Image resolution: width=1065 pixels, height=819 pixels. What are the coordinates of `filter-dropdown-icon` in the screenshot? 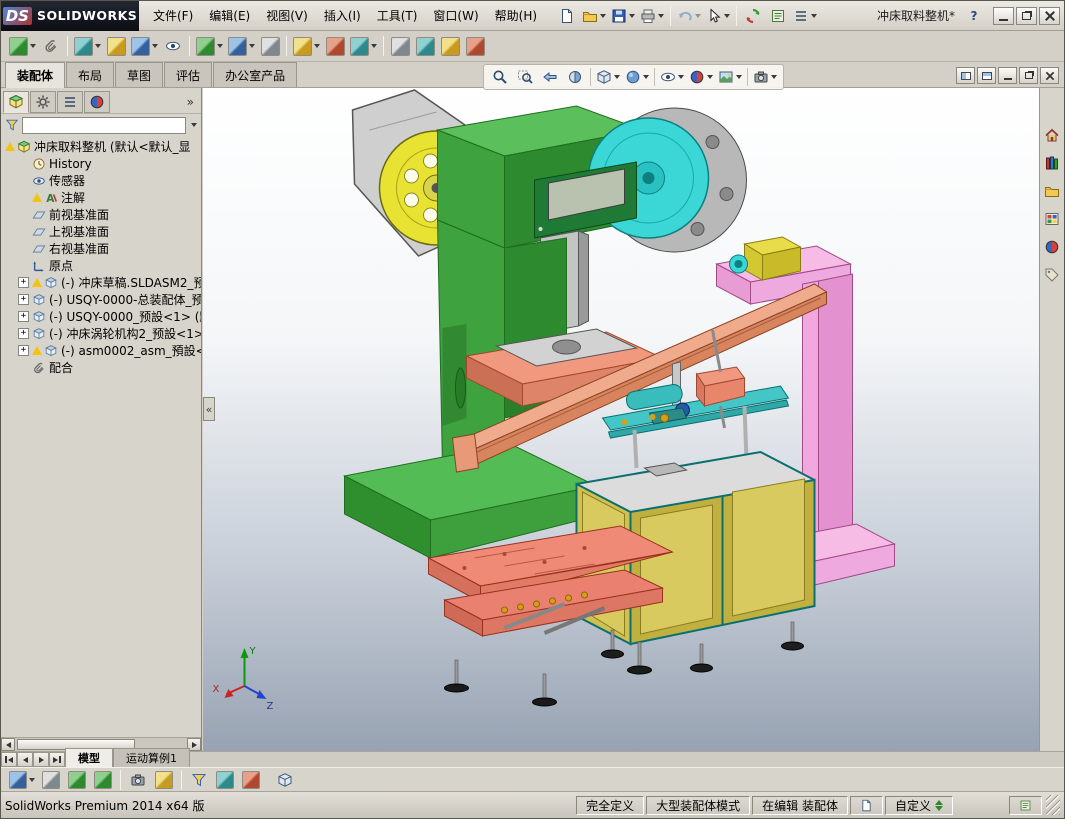 It's located at (194, 125).